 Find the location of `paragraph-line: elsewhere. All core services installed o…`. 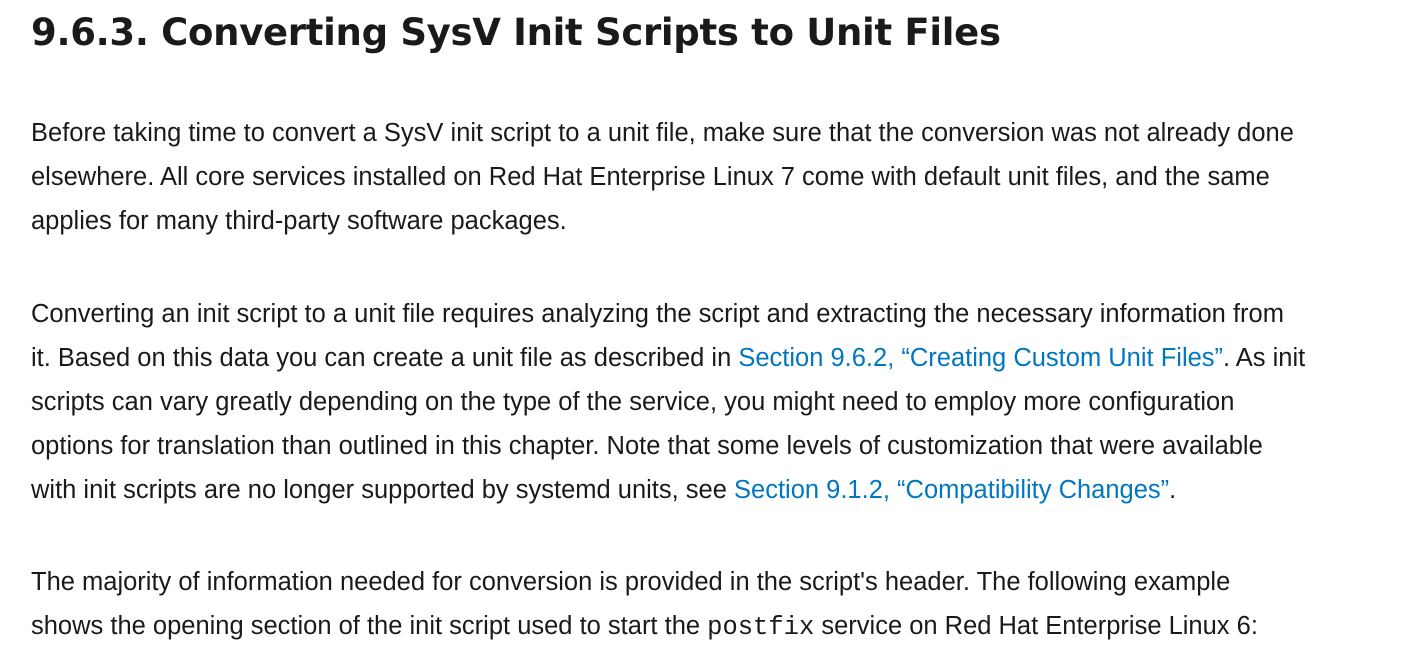

paragraph-line: elsewhere. All core services installed o… is located at coordinates (650, 177).